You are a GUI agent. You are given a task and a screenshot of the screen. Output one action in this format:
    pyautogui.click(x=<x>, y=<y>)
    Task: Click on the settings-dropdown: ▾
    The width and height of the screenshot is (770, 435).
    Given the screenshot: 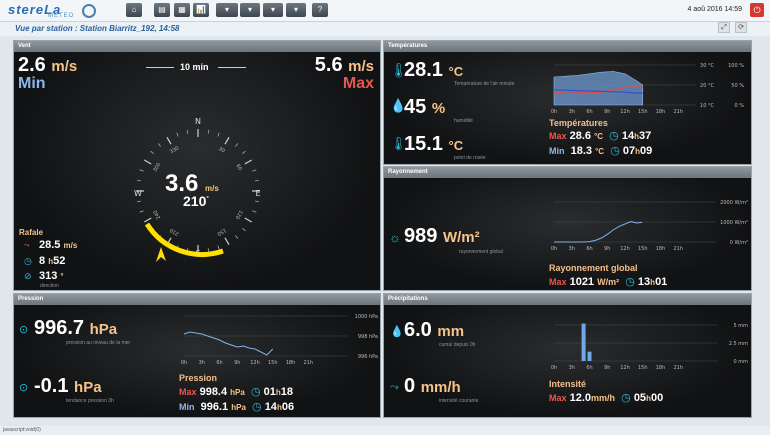 What is the action you would take?
    pyautogui.click(x=273, y=10)
    